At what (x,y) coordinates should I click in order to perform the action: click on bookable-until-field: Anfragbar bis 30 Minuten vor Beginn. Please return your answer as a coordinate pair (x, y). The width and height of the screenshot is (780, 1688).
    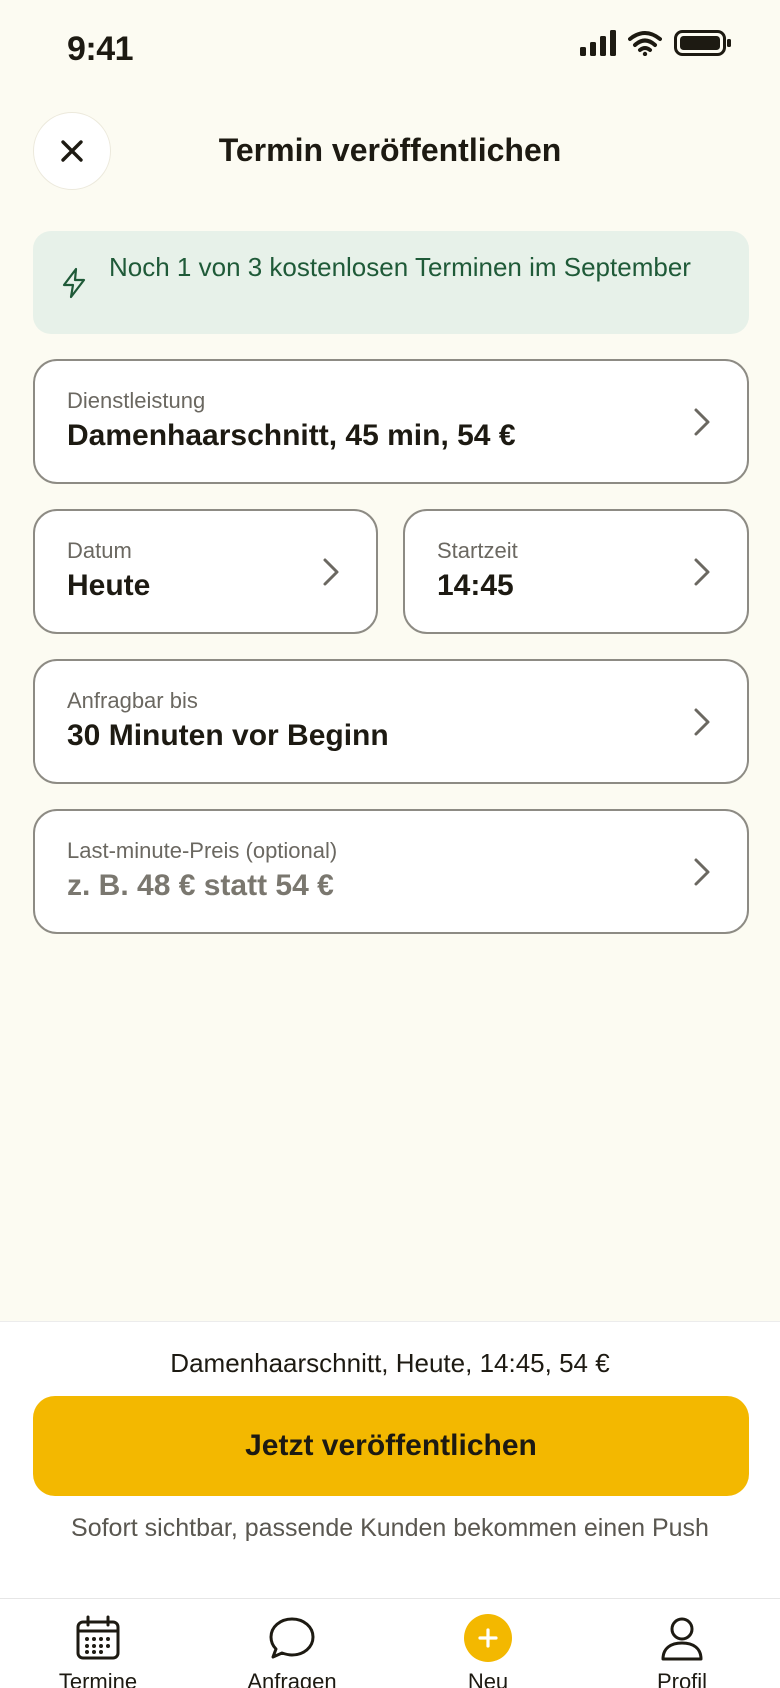
    Looking at the image, I should click on (391, 721).